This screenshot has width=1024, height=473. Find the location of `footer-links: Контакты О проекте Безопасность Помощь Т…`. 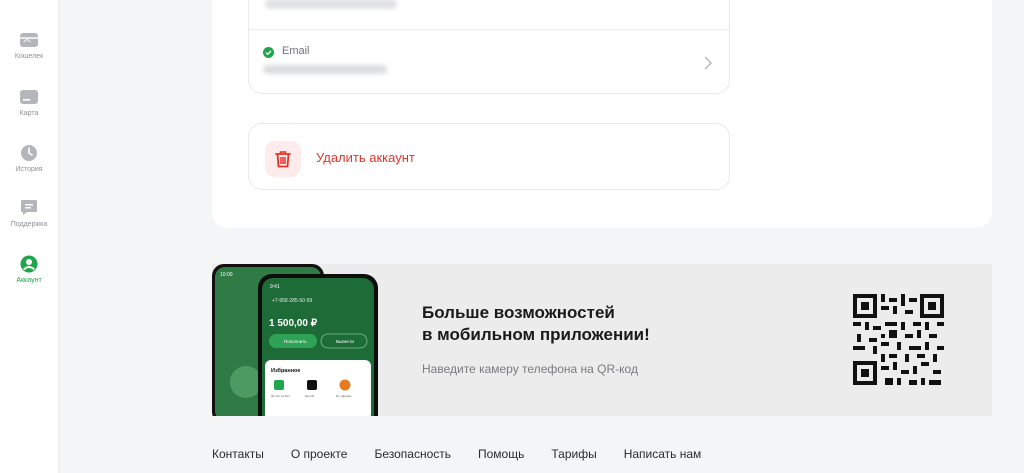

footer-links: Контакты О проекте Безопасность Помощь Т… is located at coordinates (470, 455).